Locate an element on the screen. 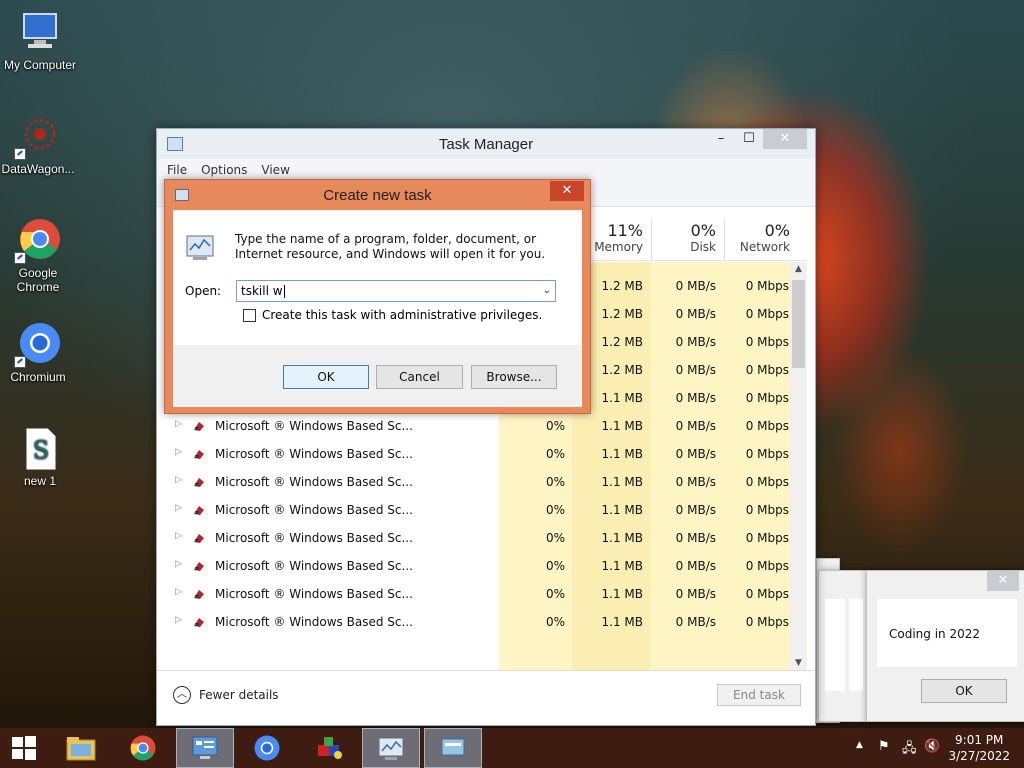 The image size is (1024, 768). taskbar-file-explorer is located at coordinates (81, 748).